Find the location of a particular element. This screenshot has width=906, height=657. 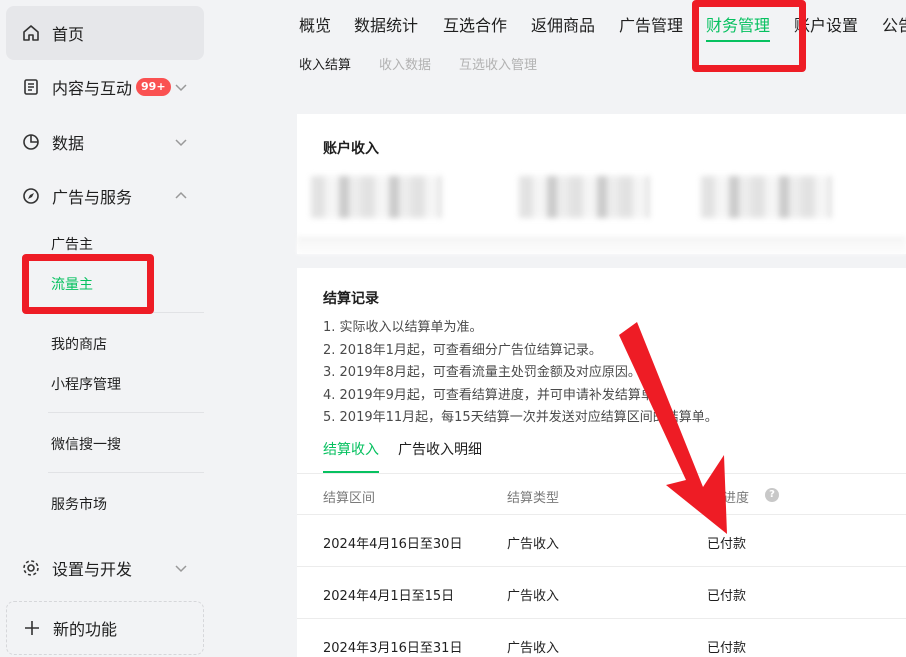

subtab-income-data: 收入数据 is located at coordinates (405, 63).